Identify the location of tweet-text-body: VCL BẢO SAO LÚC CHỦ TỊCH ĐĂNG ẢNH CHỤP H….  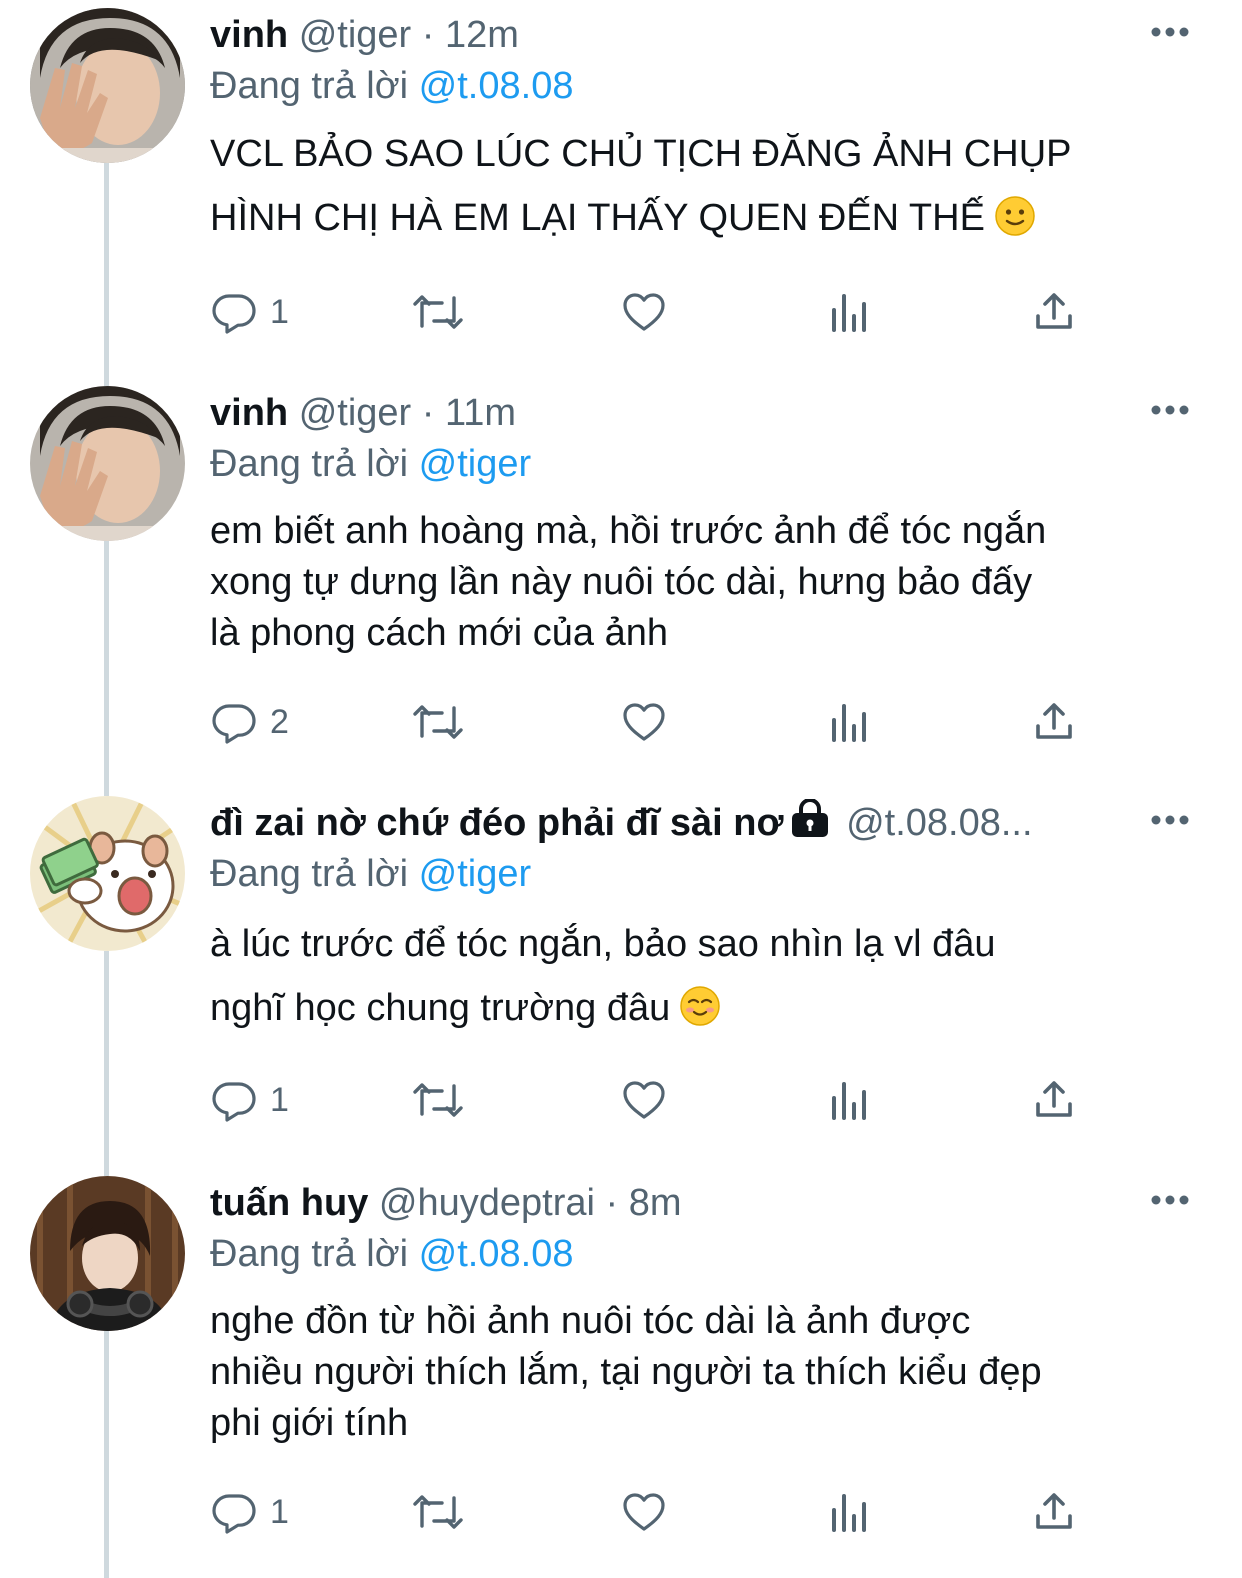
(641, 186).